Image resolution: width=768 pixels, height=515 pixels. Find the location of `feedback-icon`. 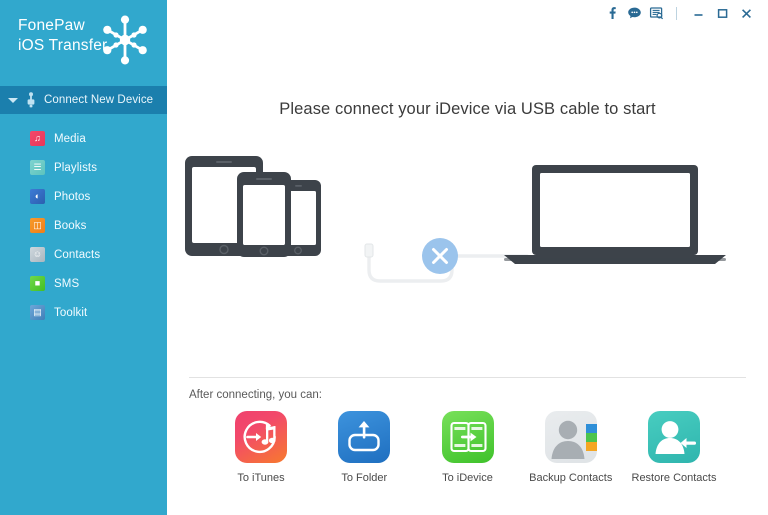

feedback-icon is located at coordinates (656, 13).